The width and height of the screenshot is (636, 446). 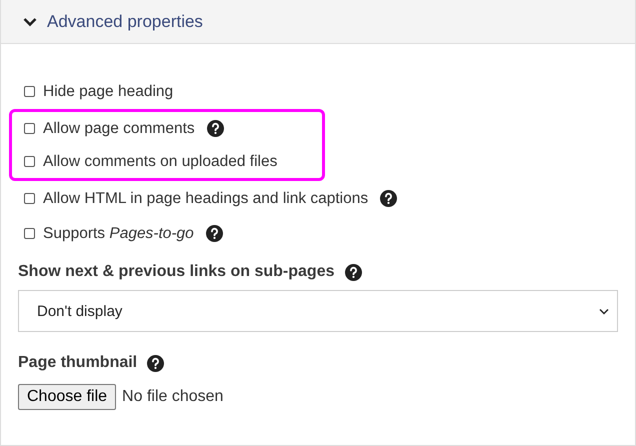 I want to click on option-label: Allow comments on uploaded files, so click(x=160, y=161).